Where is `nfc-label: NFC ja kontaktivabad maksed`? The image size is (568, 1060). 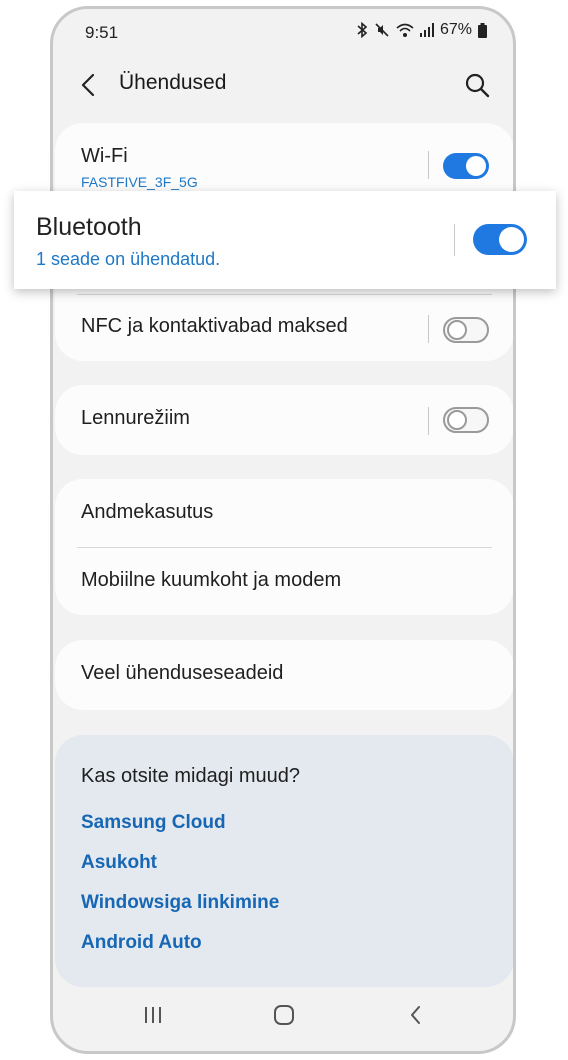 nfc-label: NFC ja kontaktivabad maksed is located at coordinates (214, 326).